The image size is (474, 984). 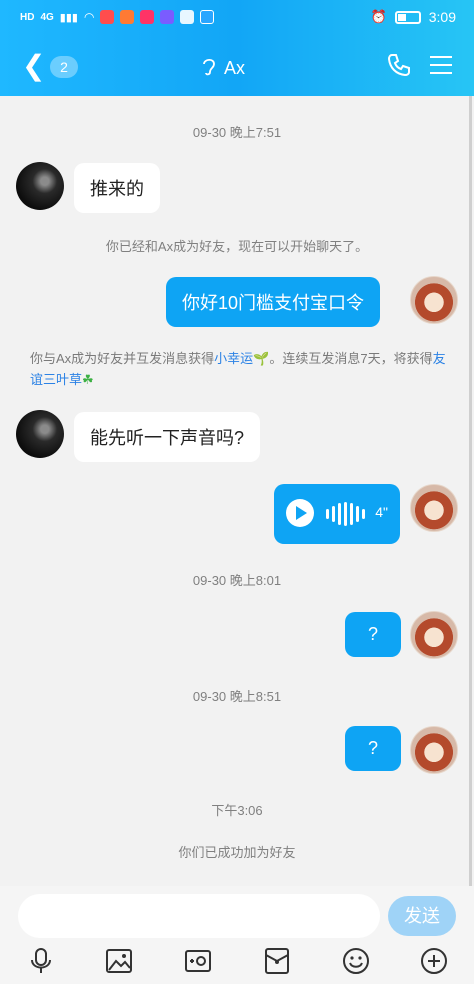 What do you see at coordinates (187, 17) in the screenshot?
I see `chat-icon` at bounding box center [187, 17].